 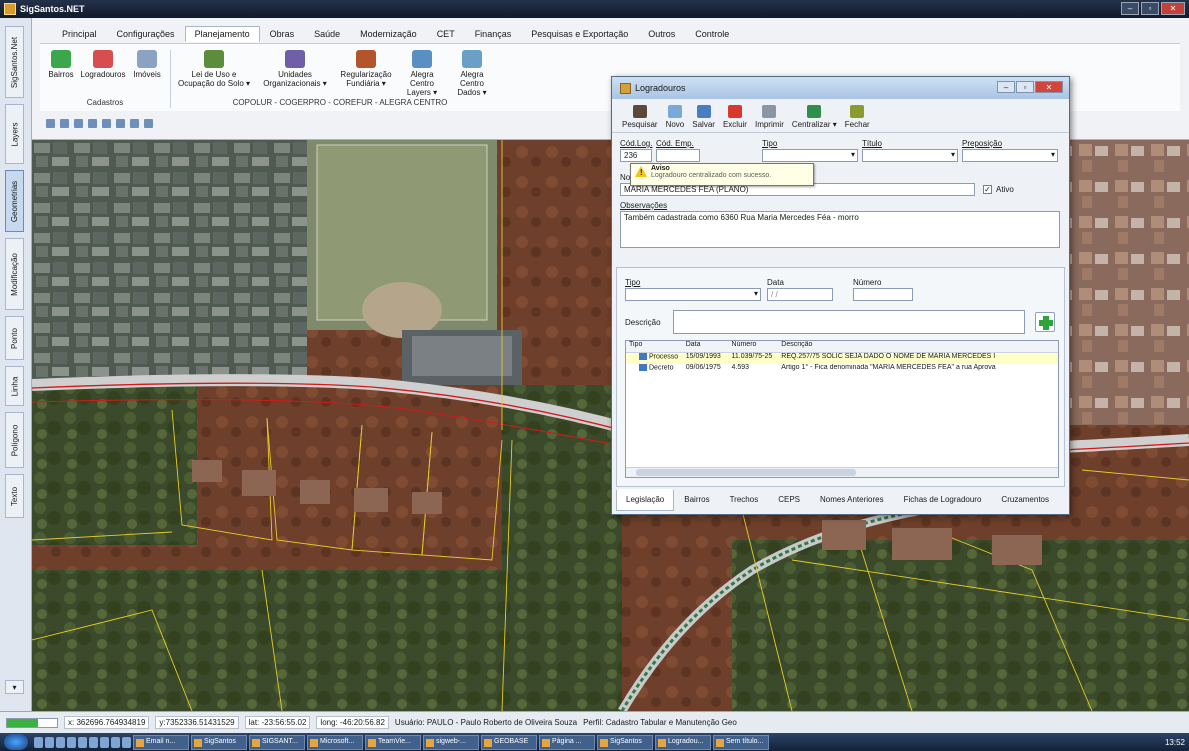 What do you see at coordinates (79, 34) in the screenshot?
I see `ribbon-tab-principal: Principal` at bounding box center [79, 34].